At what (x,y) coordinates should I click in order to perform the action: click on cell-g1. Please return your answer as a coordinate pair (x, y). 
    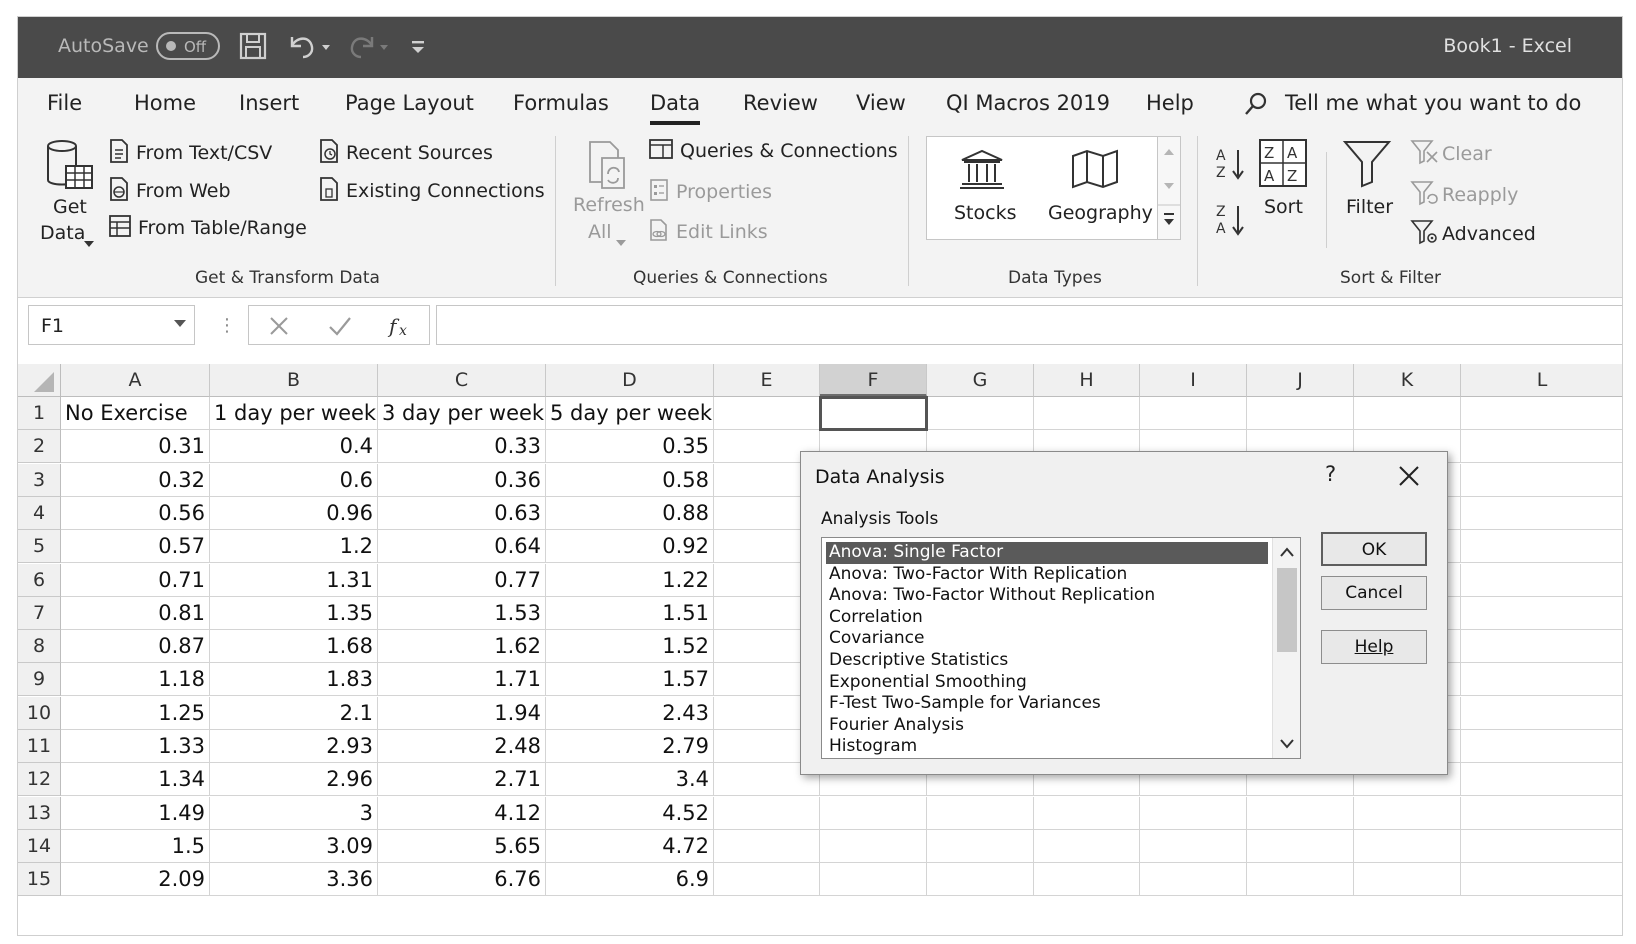
    Looking at the image, I should click on (980, 413).